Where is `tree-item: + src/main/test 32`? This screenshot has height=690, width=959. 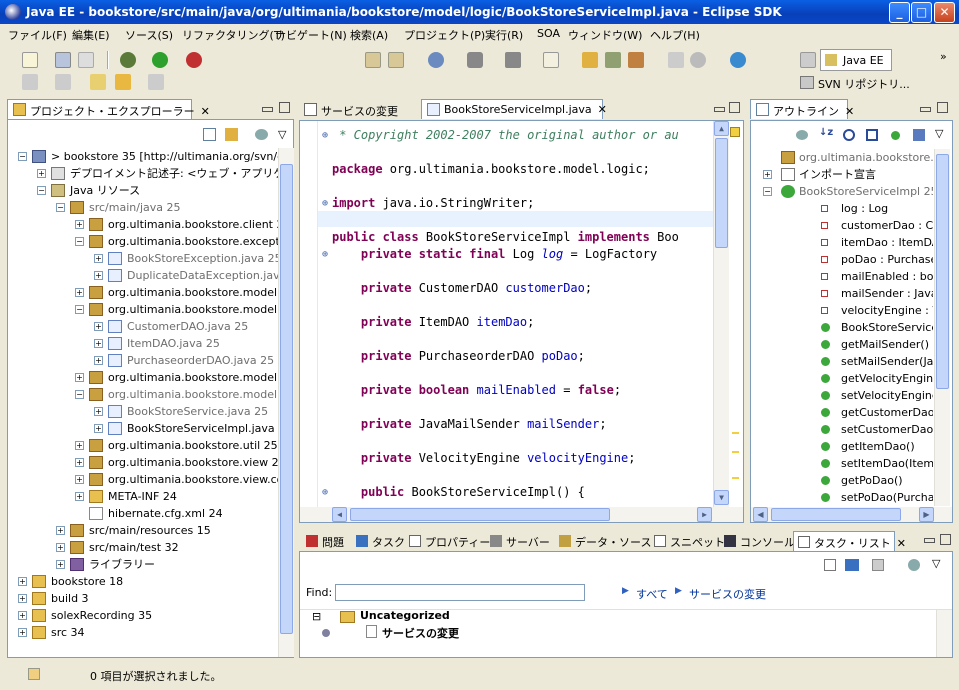
tree-item: + src/main/test 32 is located at coordinates (143, 547).